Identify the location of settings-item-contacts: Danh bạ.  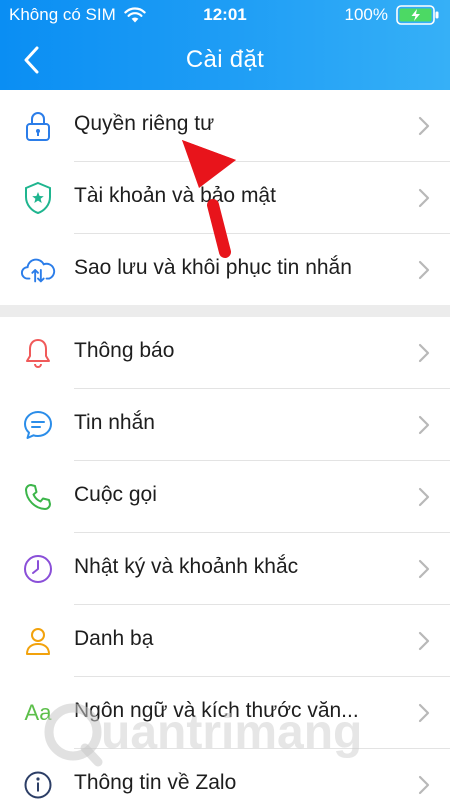
(225, 641).